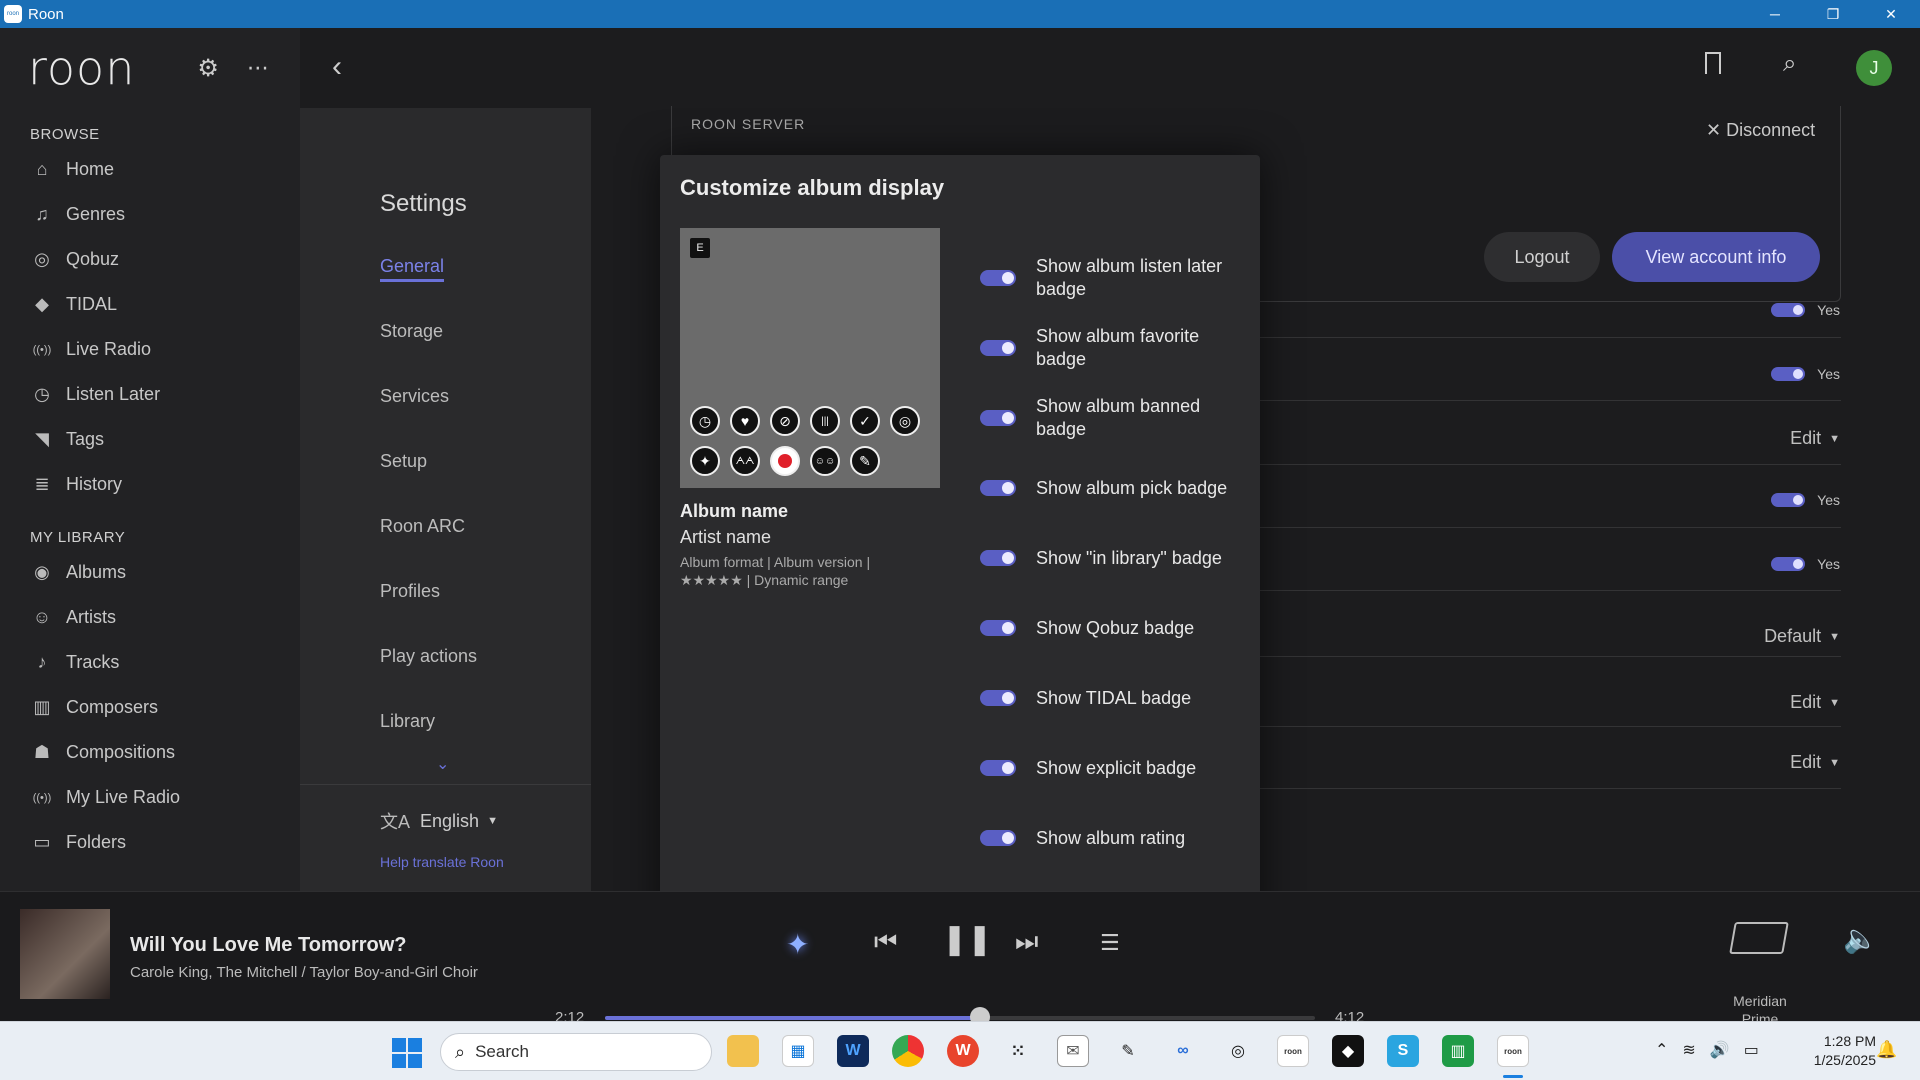 The image size is (1920, 1080). What do you see at coordinates (150, 484) in the screenshot?
I see `sidebar-item-history: ≣ History` at bounding box center [150, 484].